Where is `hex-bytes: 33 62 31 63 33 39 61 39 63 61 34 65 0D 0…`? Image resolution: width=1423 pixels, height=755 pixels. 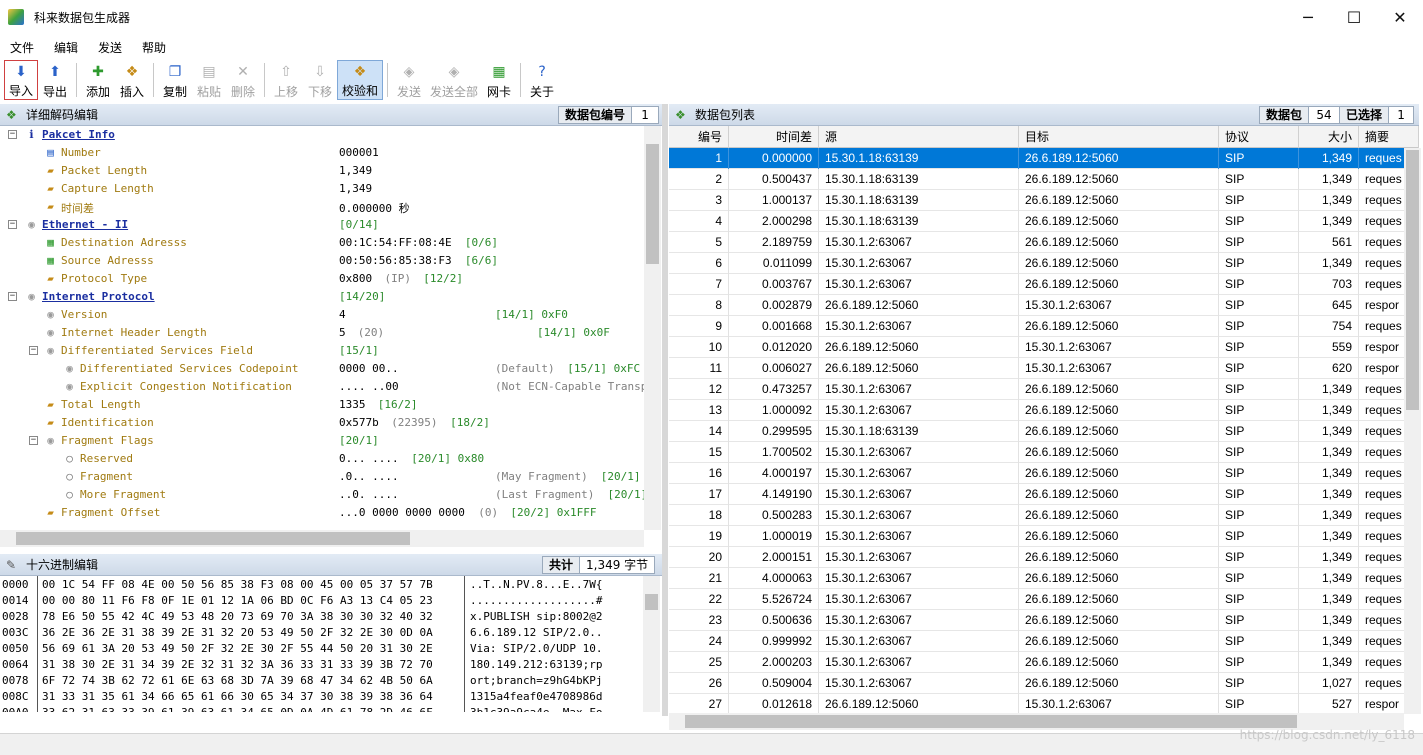
hex-bytes: 33 62 31 63 33 39 61 39 63 61 34 65 0D 0… is located at coordinates (237, 709).